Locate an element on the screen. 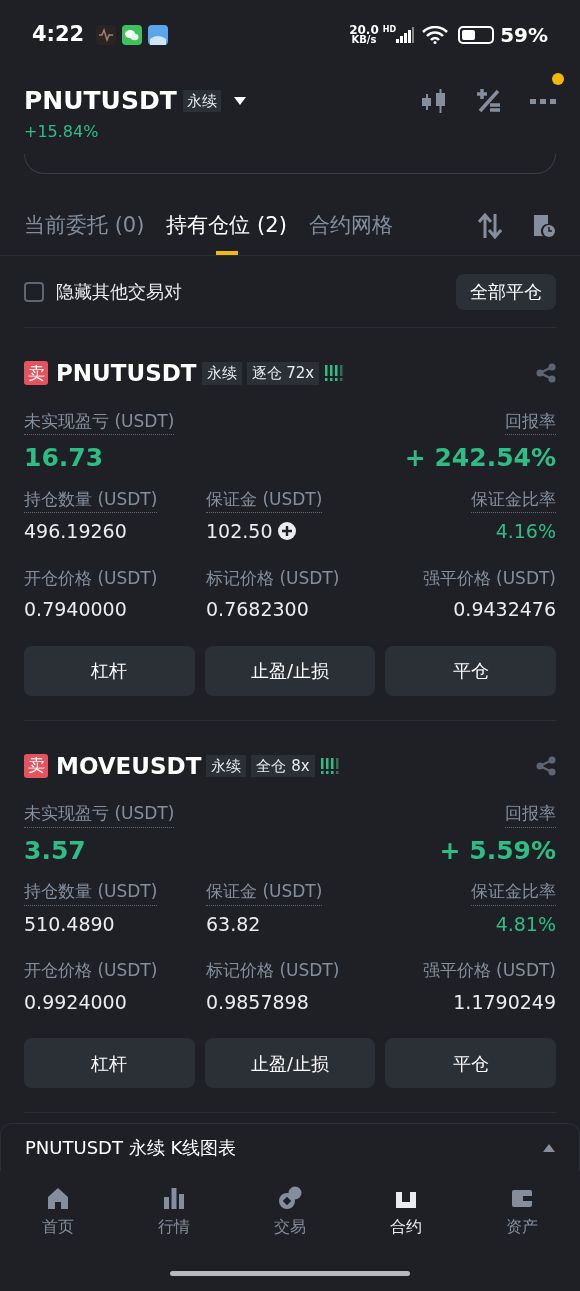 The image size is (580, 1291). markets-icon is located at coordinates (174, 1198).